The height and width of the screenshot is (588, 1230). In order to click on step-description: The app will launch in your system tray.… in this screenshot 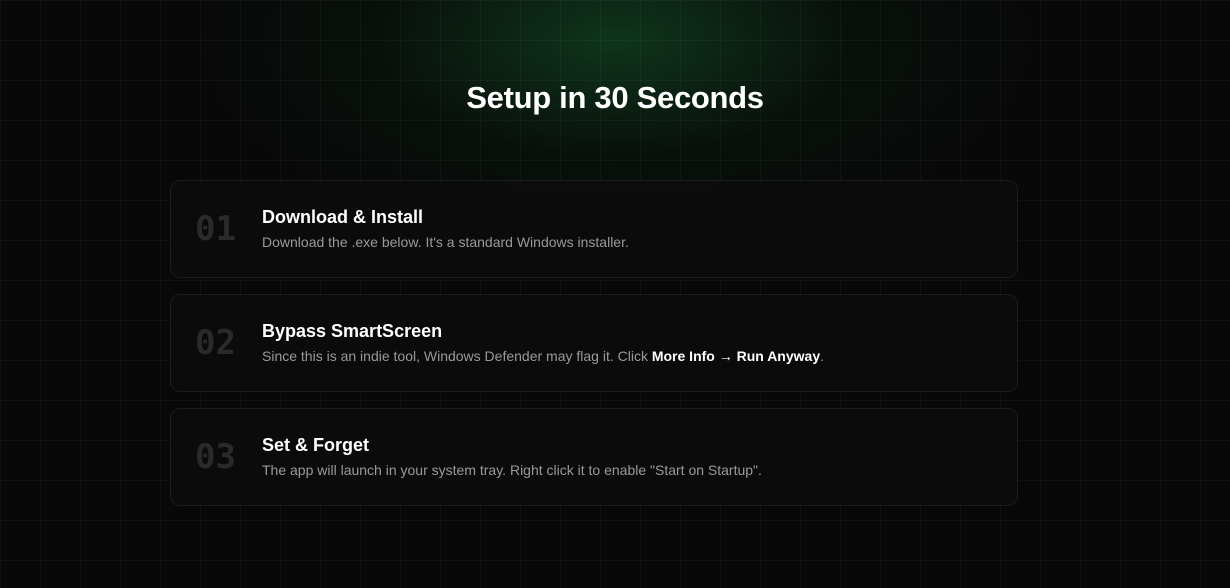, I will do `click(512, 470)`.